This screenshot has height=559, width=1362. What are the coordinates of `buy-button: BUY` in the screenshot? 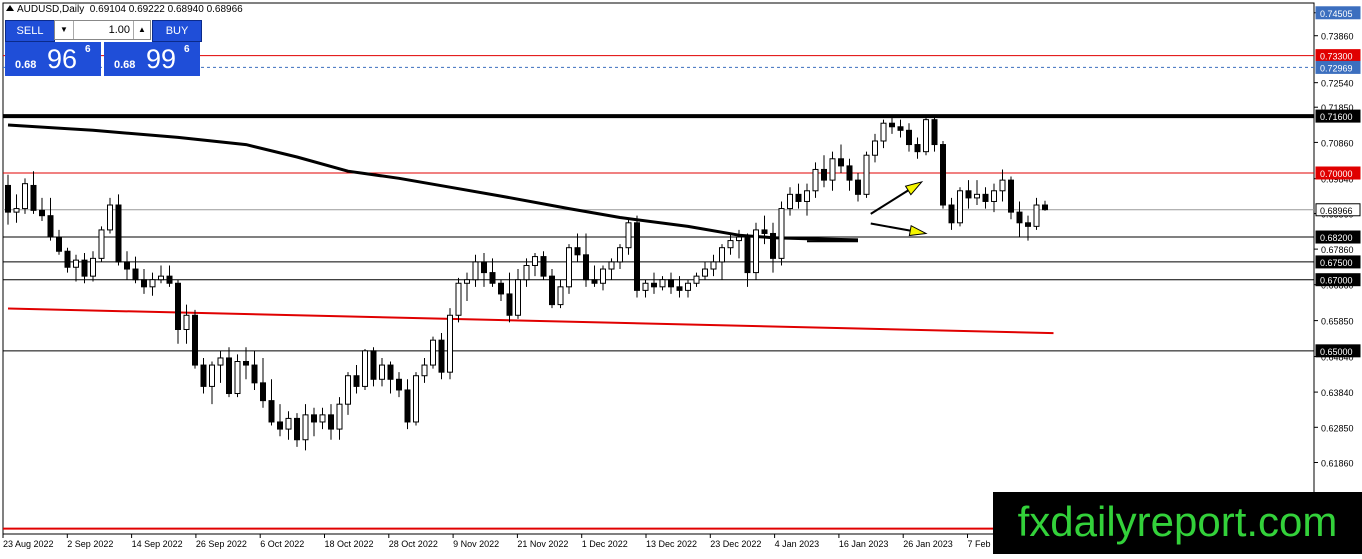 It's located at (177, 31).